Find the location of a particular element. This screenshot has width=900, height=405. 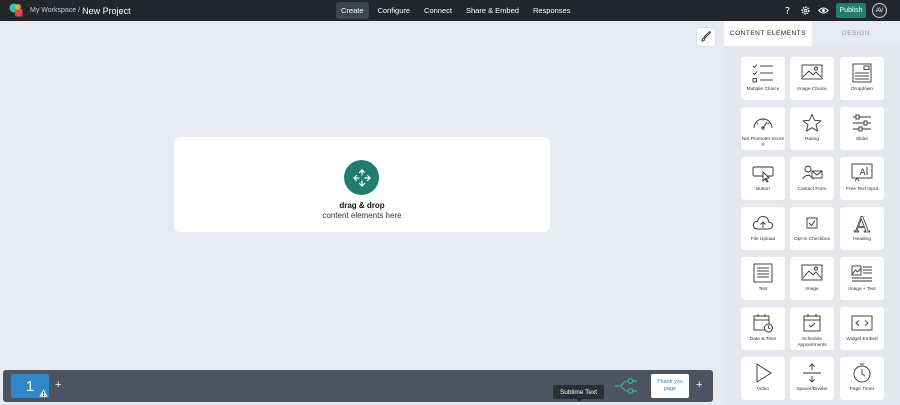

breadcrumb: My Workspace / New Project is located at coordinates (80, 10).